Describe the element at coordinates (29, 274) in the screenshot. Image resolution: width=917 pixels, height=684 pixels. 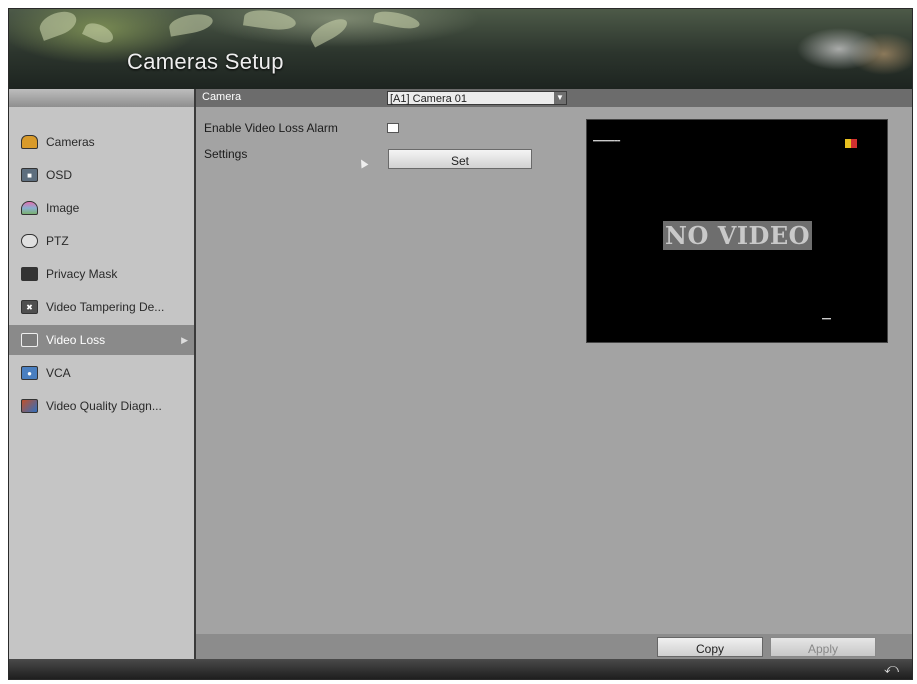
I see `privacy-mask-icon` at that location.